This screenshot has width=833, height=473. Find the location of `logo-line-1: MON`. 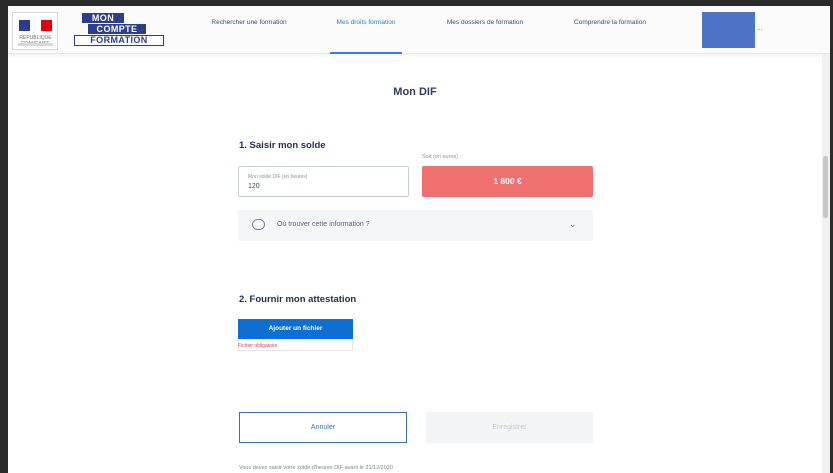

logo-line-1: MON is located at coordinates (103, 18).